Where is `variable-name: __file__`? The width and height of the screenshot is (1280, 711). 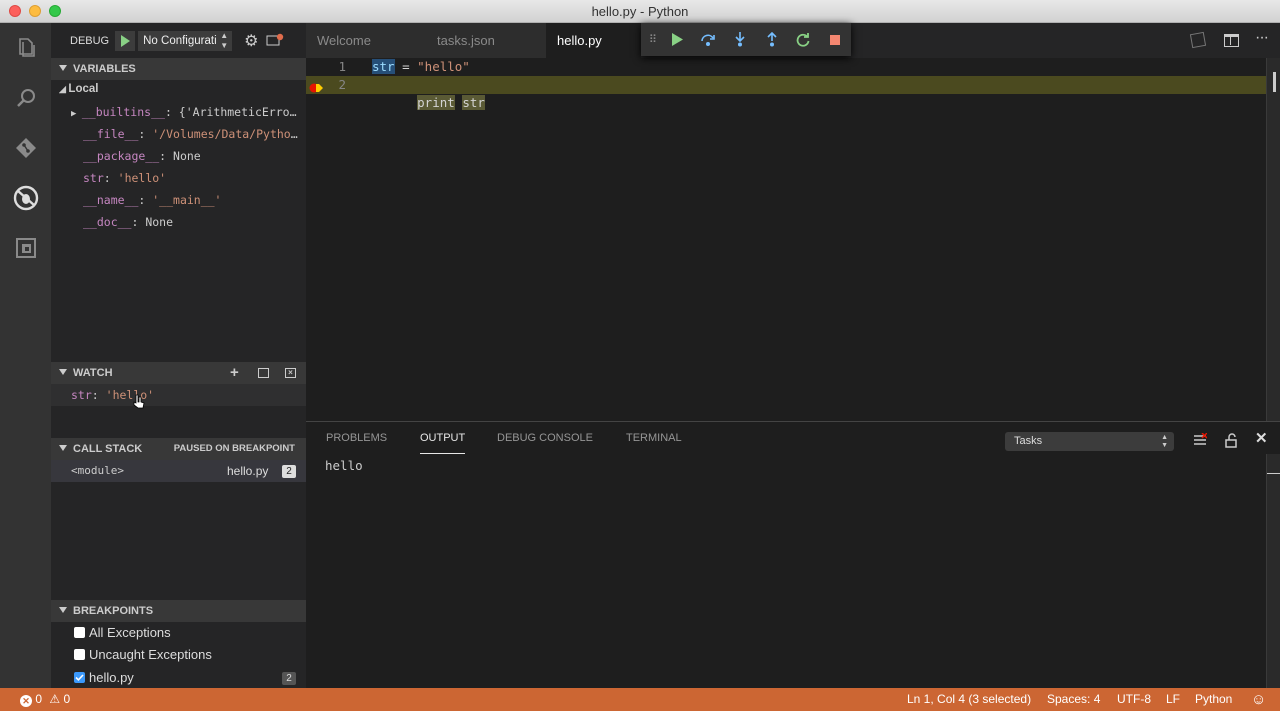 variable-name: __file__ is located at coordinates (111, 134).